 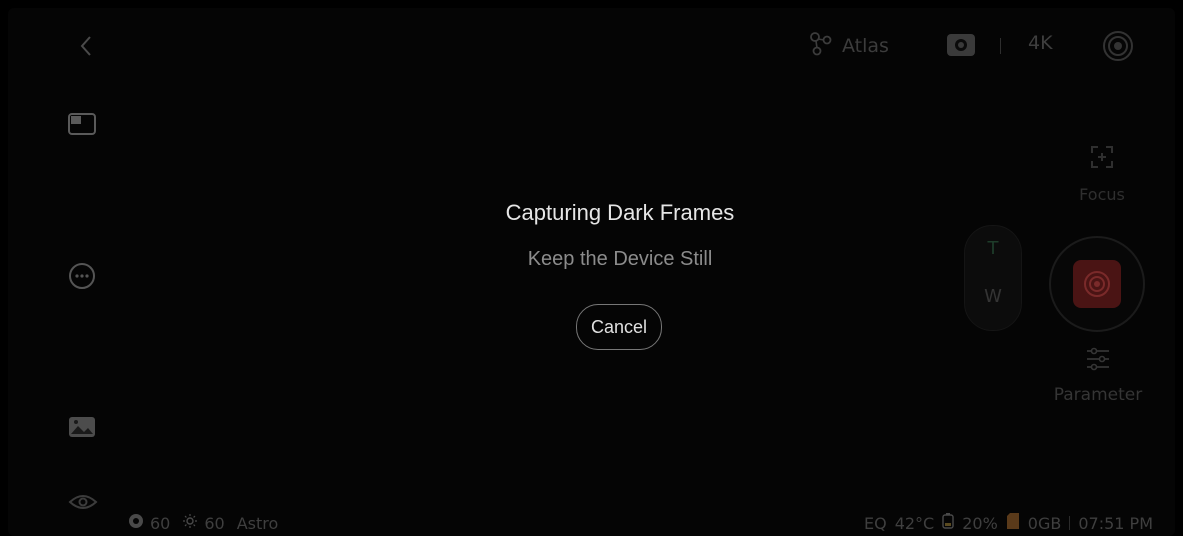 I want to click on dialog-subtitle: Keep the Device Still, so click(x=620, y=259).